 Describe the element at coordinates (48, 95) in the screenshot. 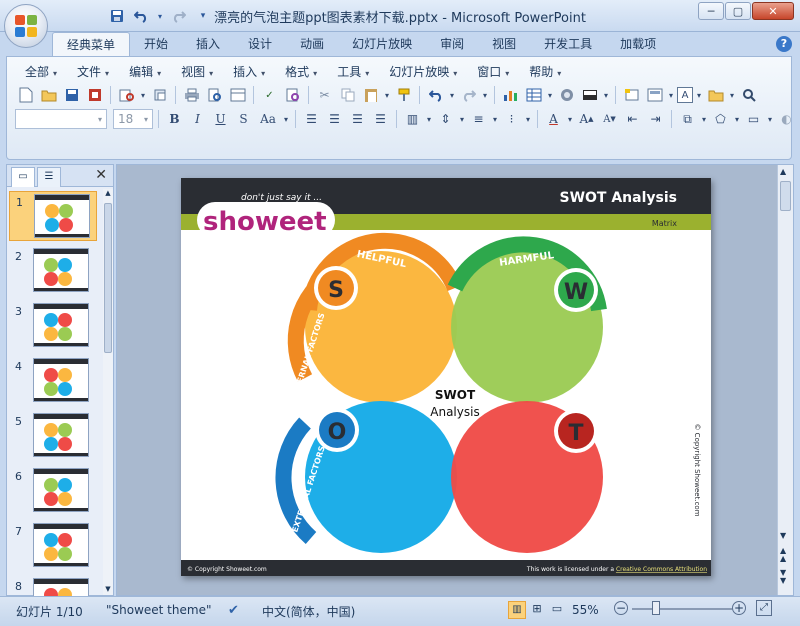

I see `open-icon` at that location.